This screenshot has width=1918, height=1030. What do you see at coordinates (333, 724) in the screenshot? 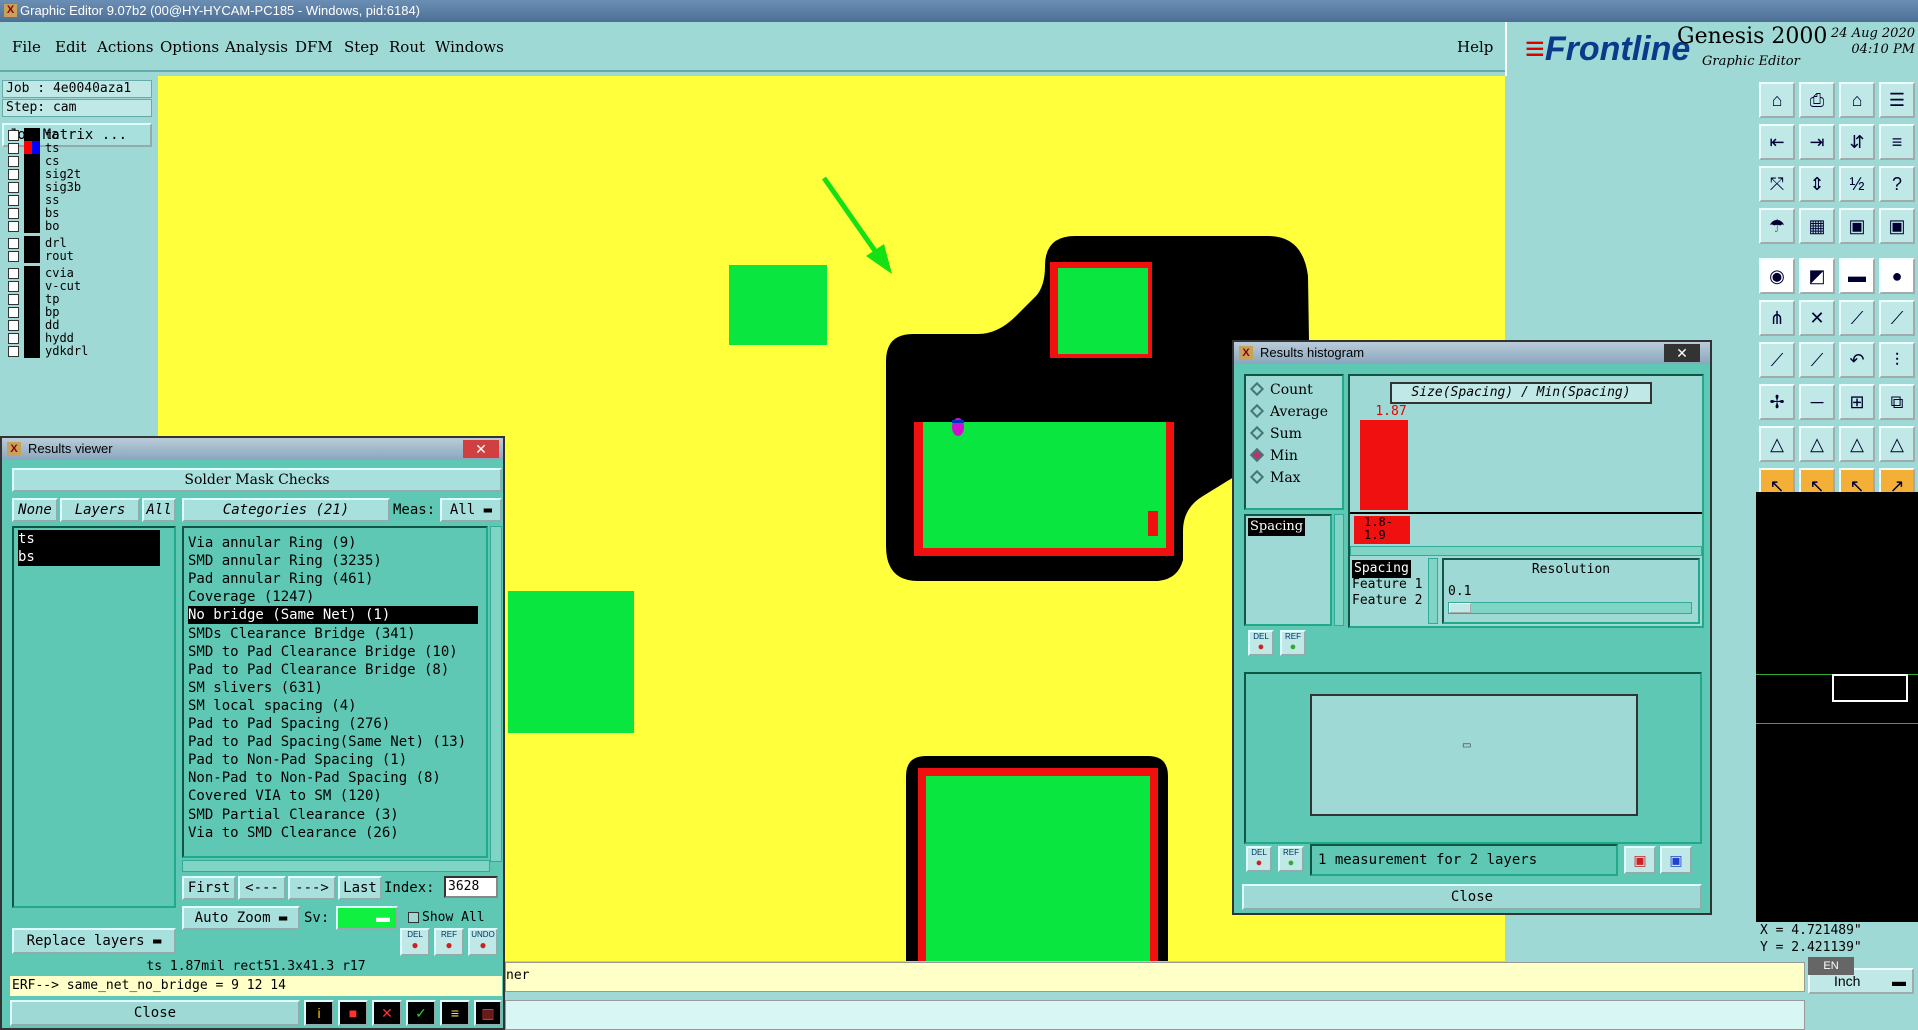
I see `category-item: Pad to Pad Spacing (276)` at bounding box center [333, 724].